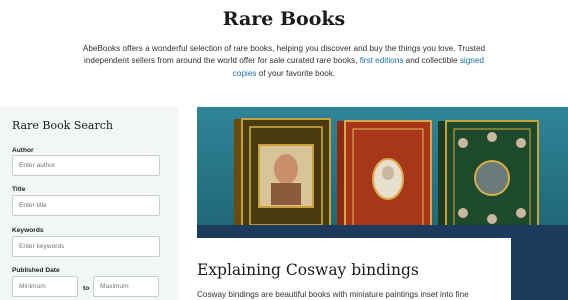 Image resolution: width=568 pixels, height=300 pixels. I want to click on keywords-input, so click(86, 246).